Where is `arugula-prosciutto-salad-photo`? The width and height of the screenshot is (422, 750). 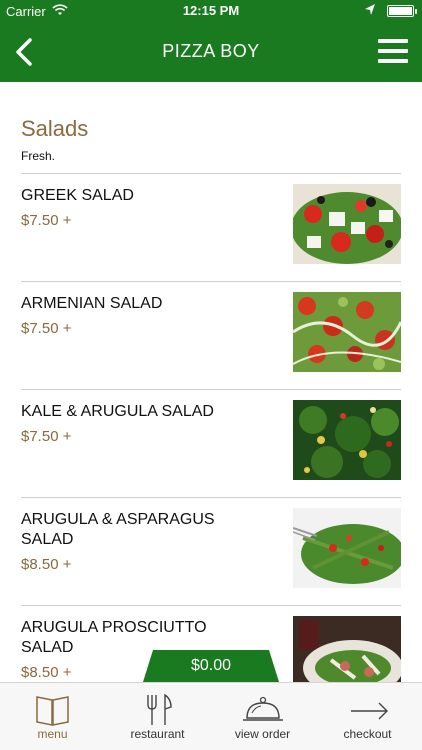 arugula-prosciutto-salad-photo is located at coordinates (347, 649).